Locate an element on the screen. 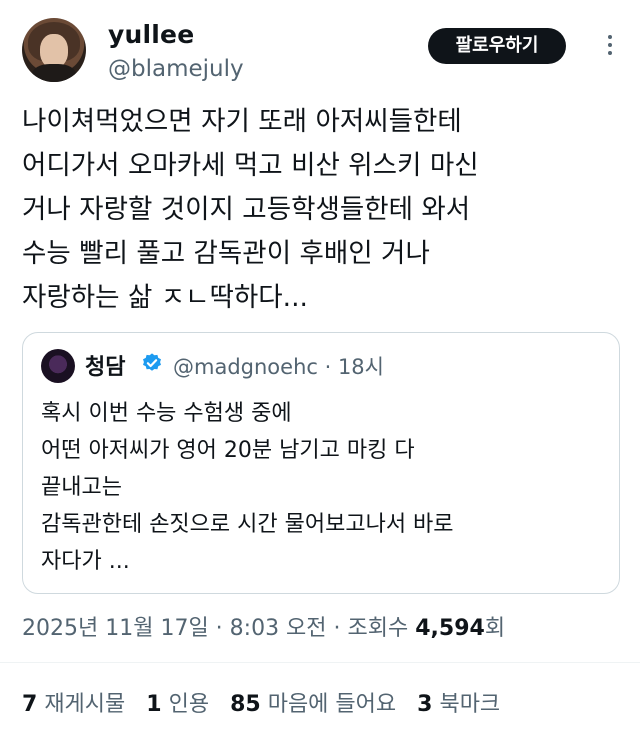 This screenshot has width=640, height=742. quotes-stat: 1 인용 is located at coordinates (177, 704).